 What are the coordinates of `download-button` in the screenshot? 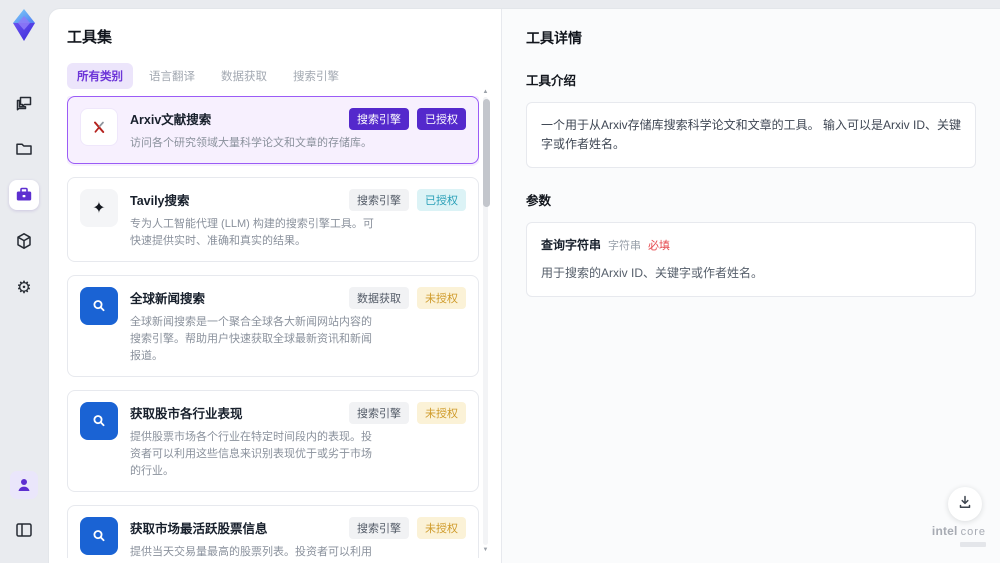 It's located at (965, 504).